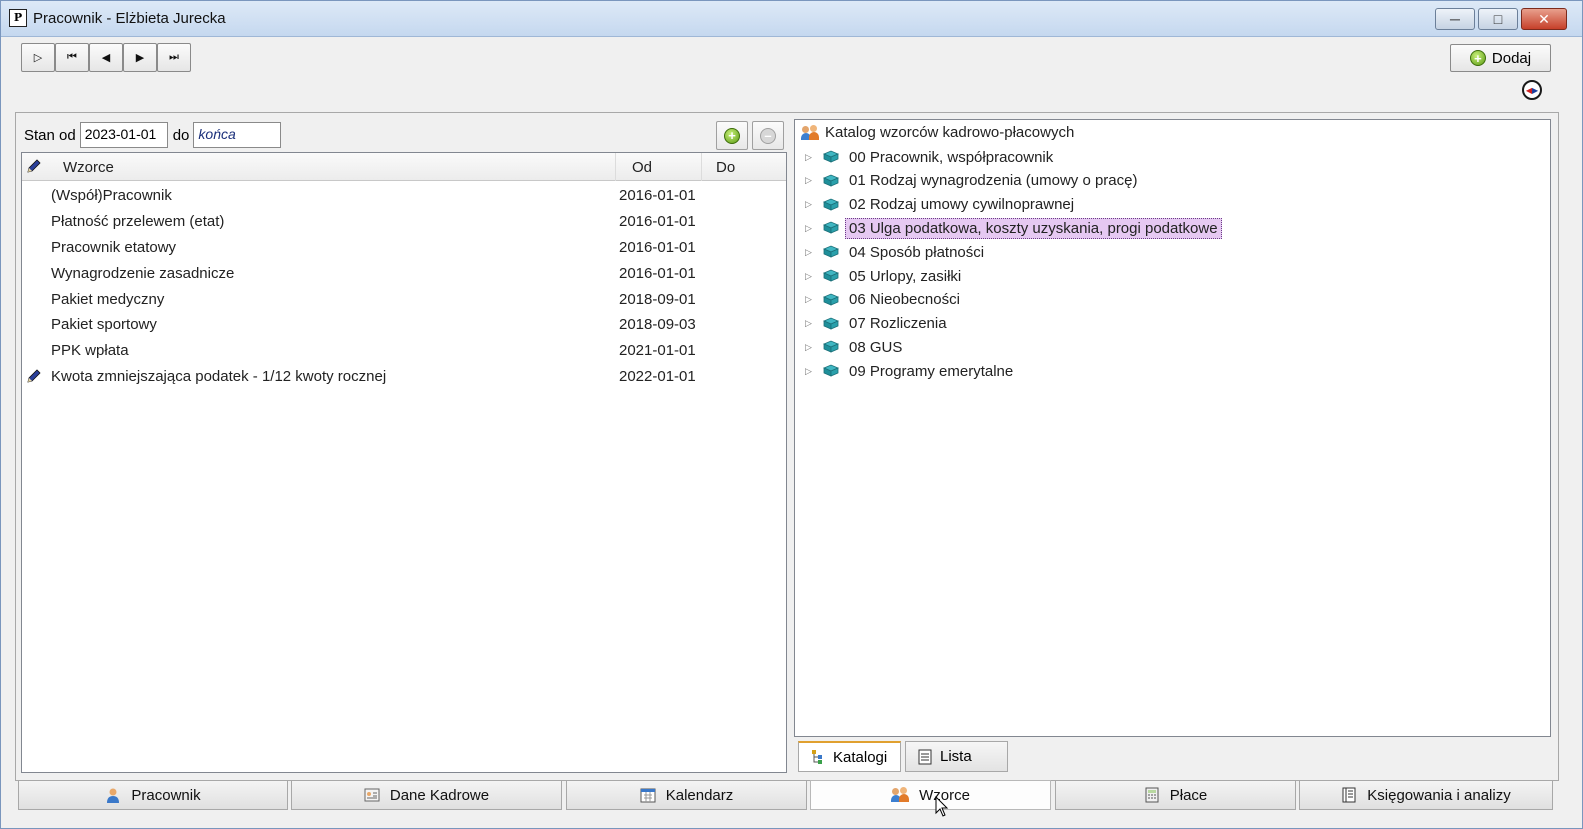 The height and width of the screenshot is (829, 1583). I want to click on tree-item-label: 00 Pracownik, współpracownik, so click(951, 157).